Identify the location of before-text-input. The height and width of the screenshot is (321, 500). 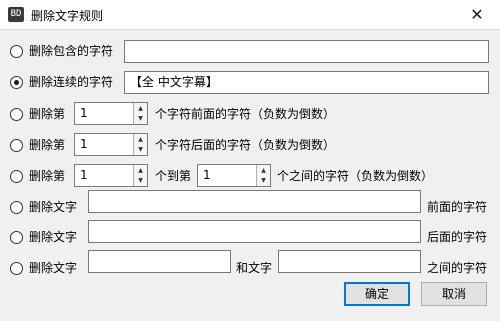
(254, 201).